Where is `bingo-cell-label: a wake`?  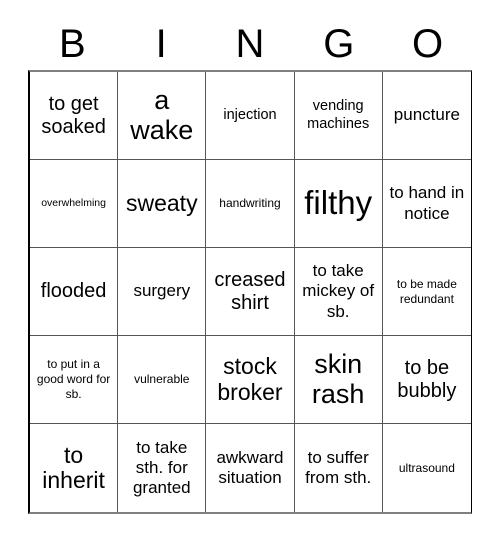
bingo-cell-label: a wake is located at coordinates (162, 115).